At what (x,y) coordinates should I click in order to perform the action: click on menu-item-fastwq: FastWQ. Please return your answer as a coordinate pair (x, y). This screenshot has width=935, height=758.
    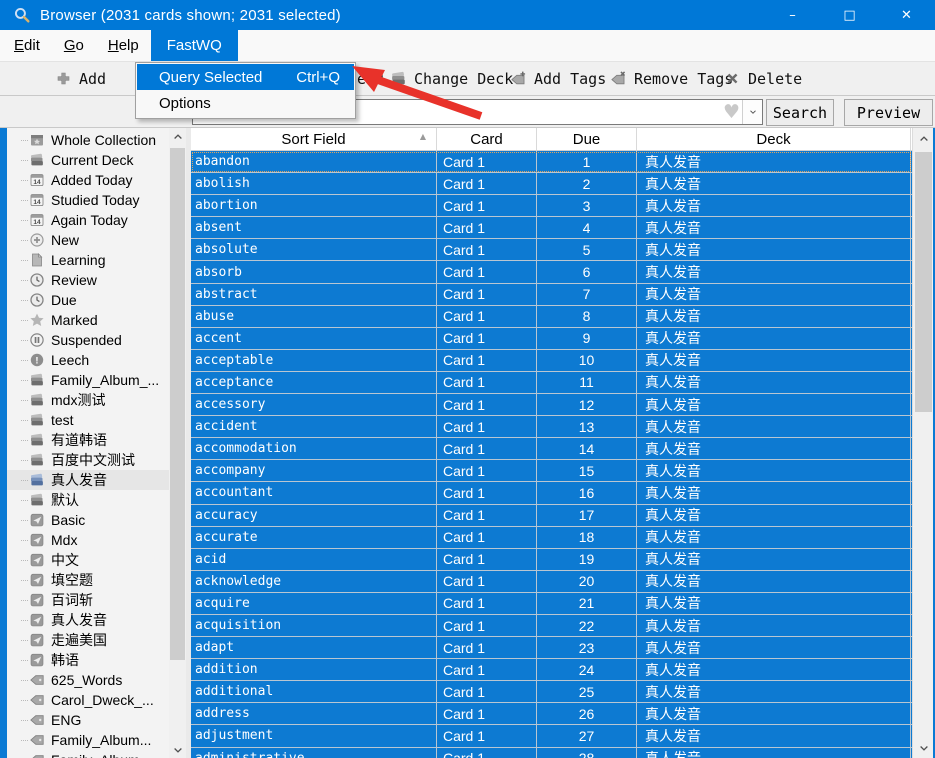
    Looking at the image, I should click on (194, 45).